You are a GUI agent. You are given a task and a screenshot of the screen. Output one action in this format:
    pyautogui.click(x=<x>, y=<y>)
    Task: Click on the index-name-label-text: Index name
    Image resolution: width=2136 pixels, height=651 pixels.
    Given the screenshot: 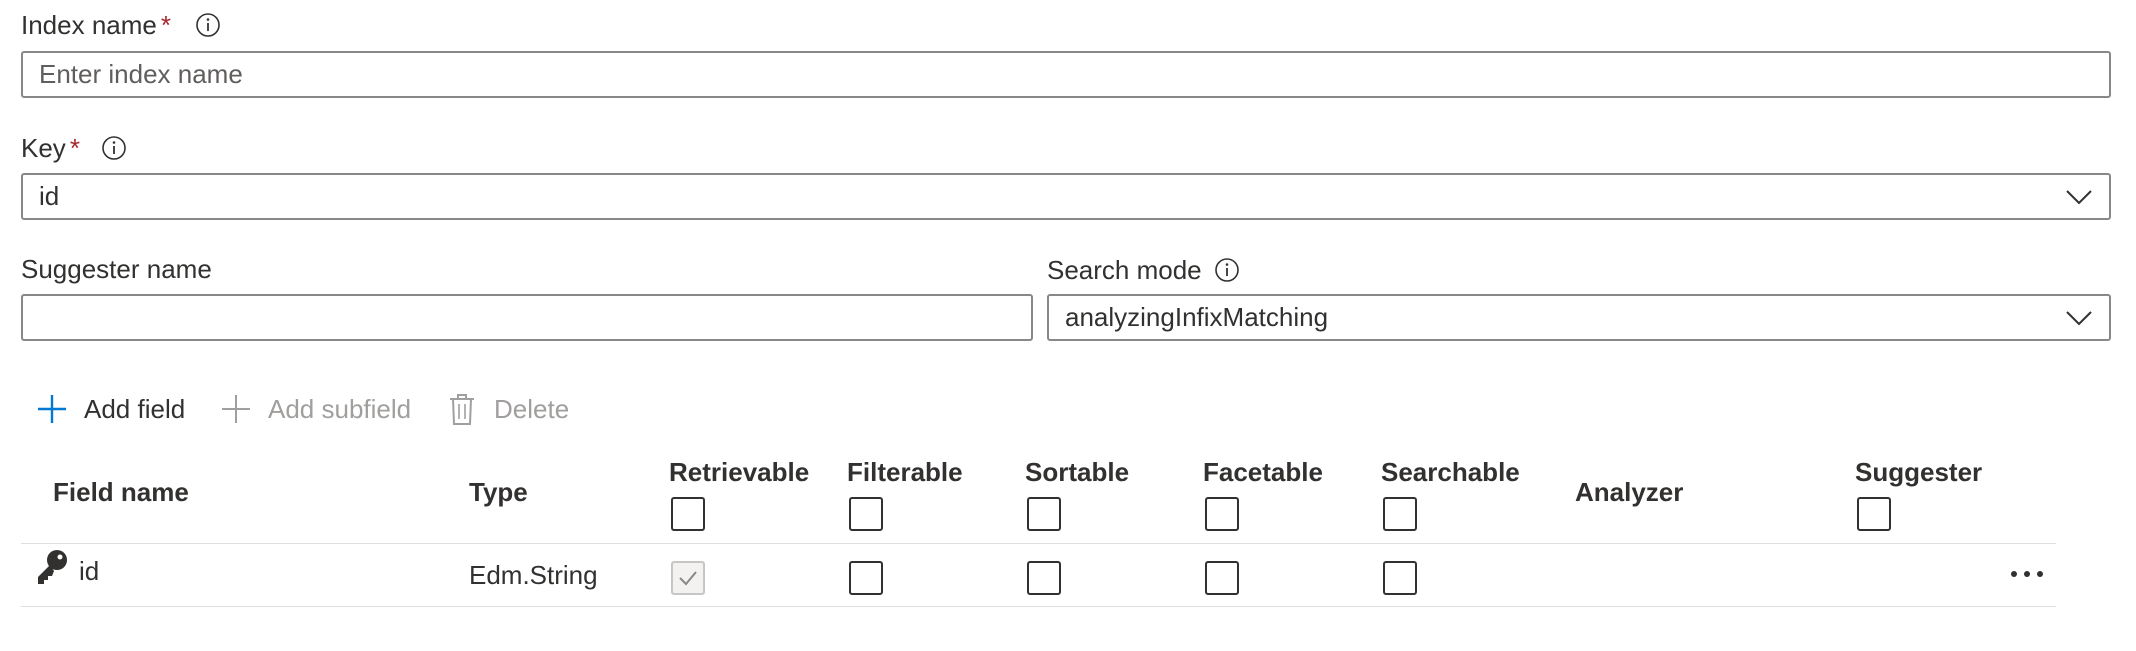 What is the action you would take?
    pyautogui.click(x=89, y=25)
    